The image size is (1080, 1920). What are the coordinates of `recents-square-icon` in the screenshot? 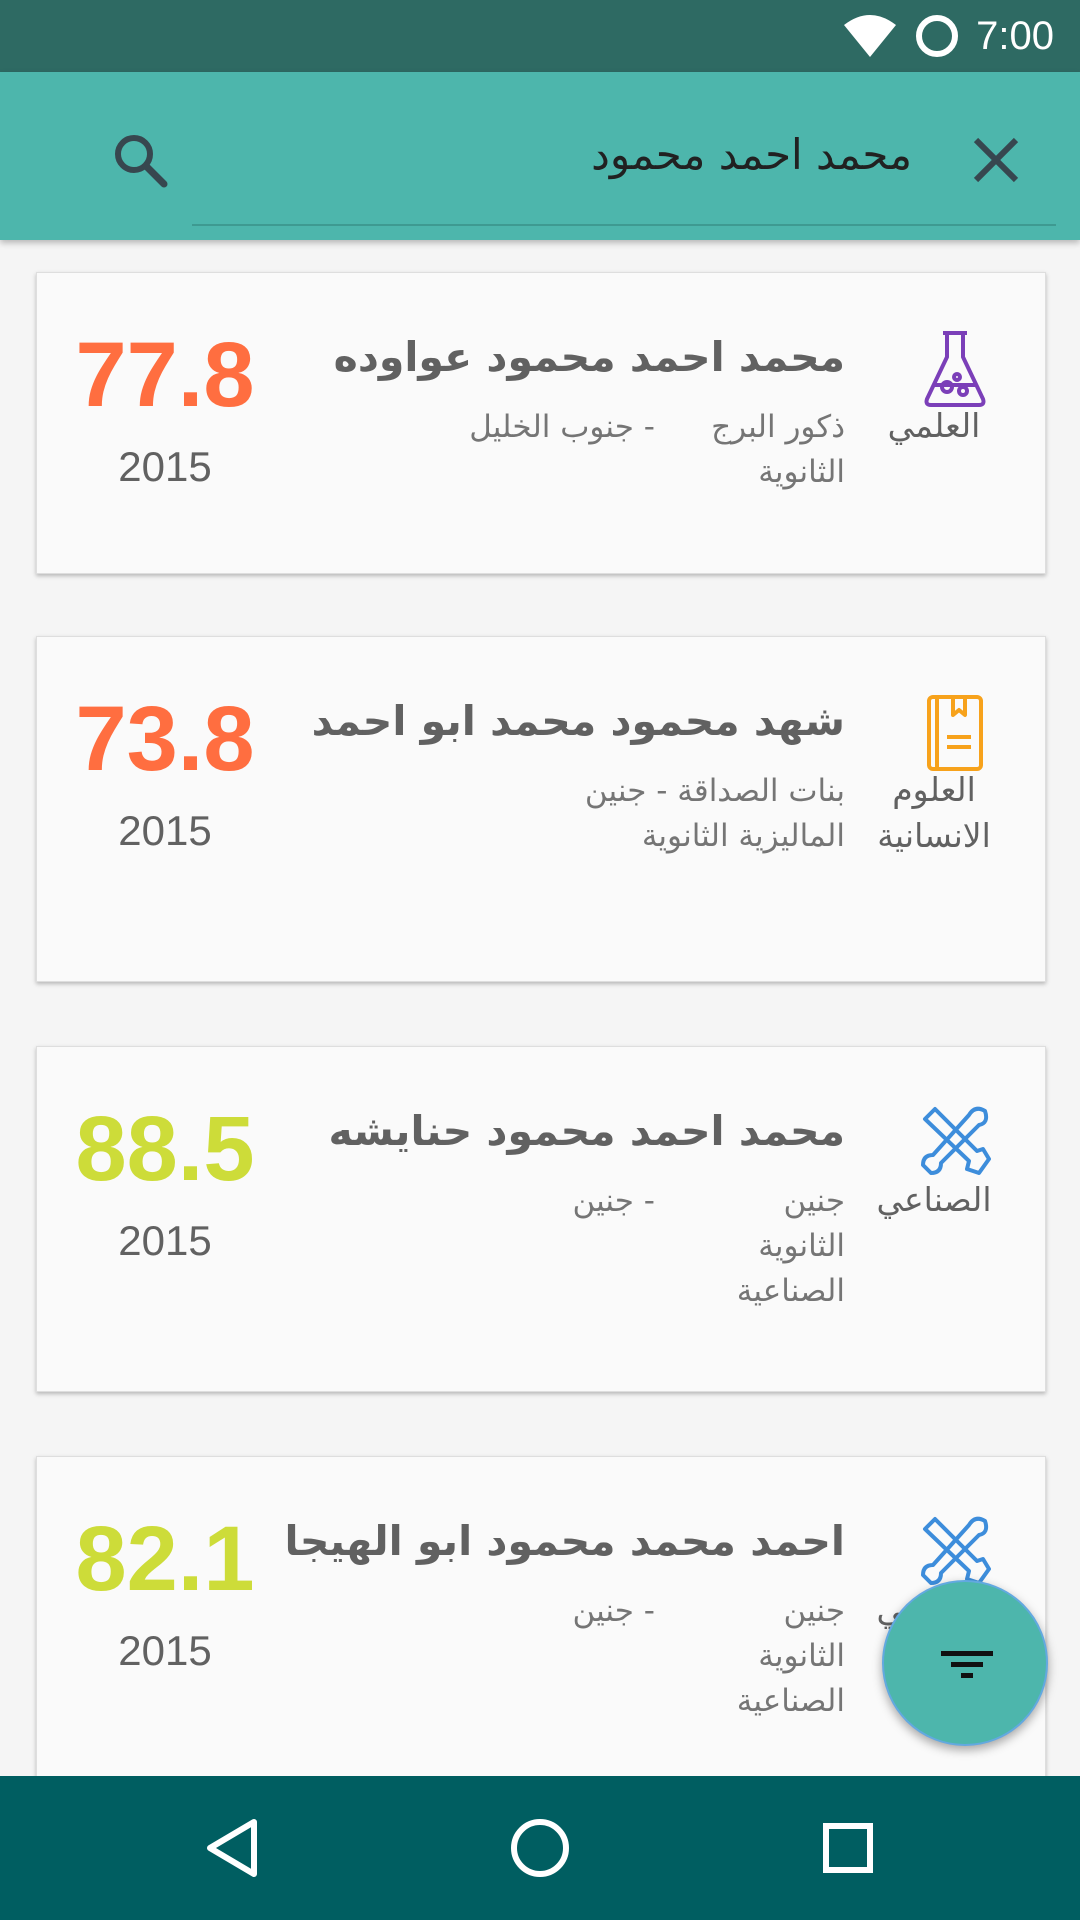 It's located at (848, 1848).